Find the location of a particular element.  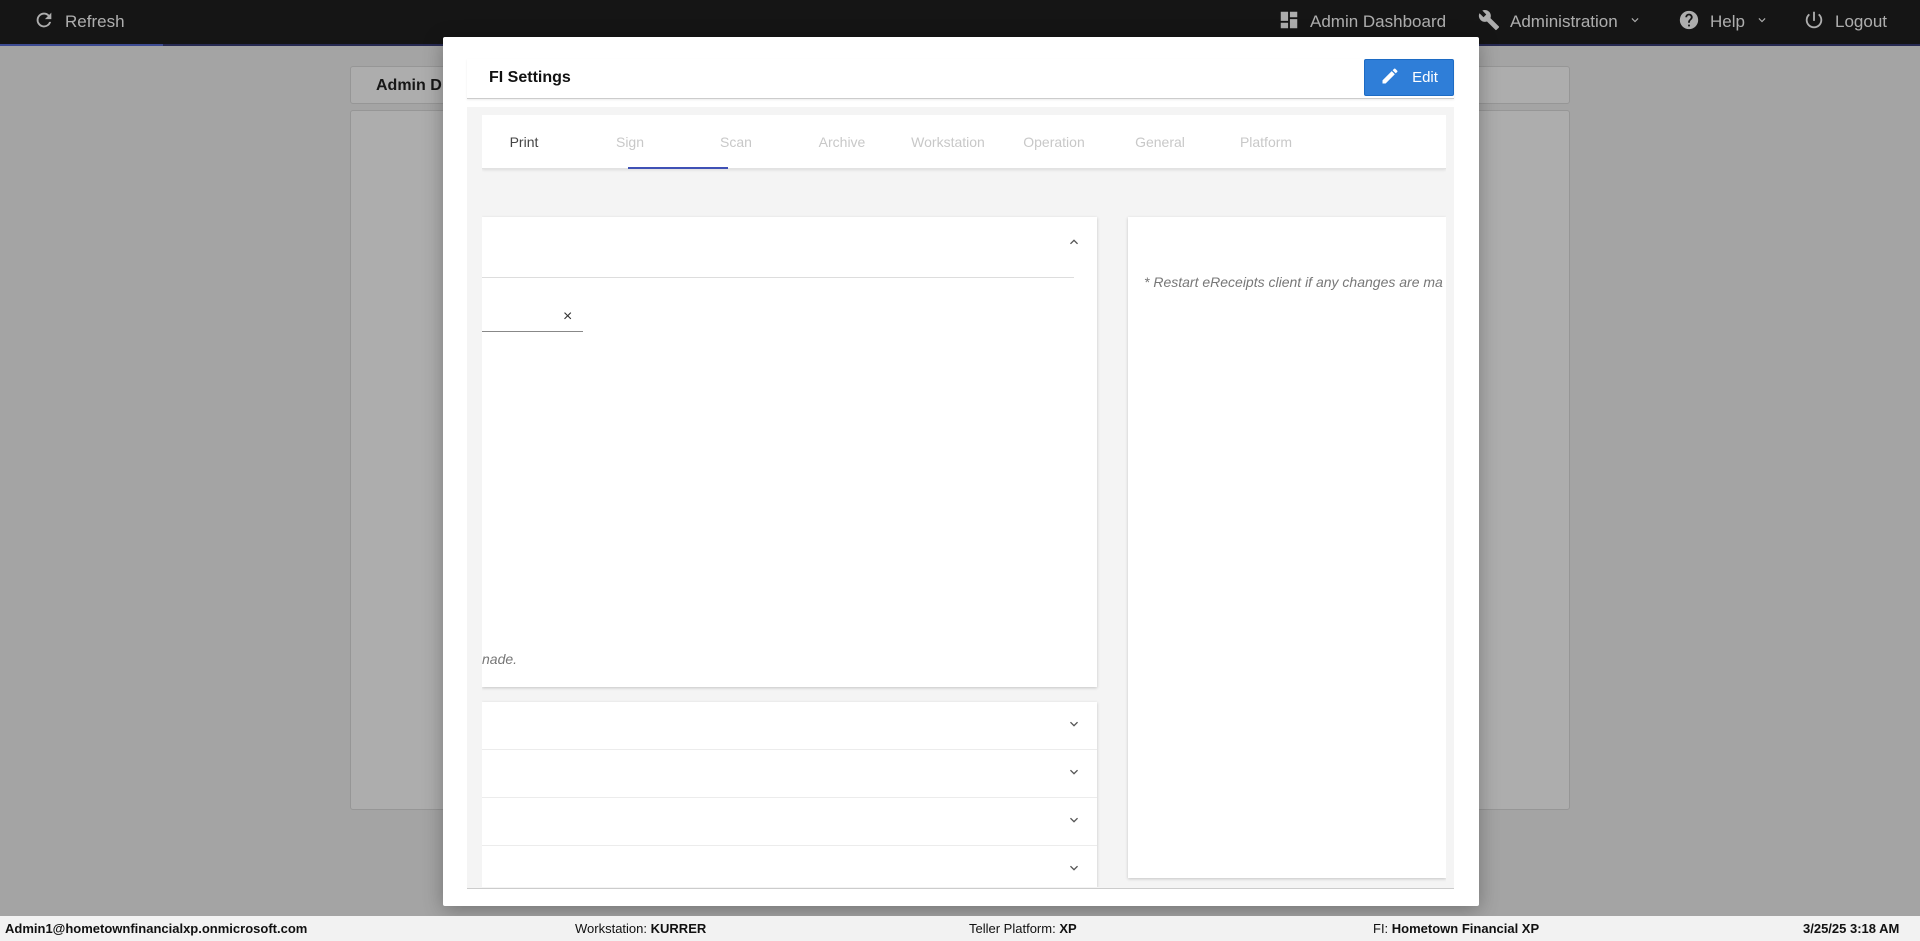

workstation-status: Workstation: KURRER is located at coordinates (640, 928).